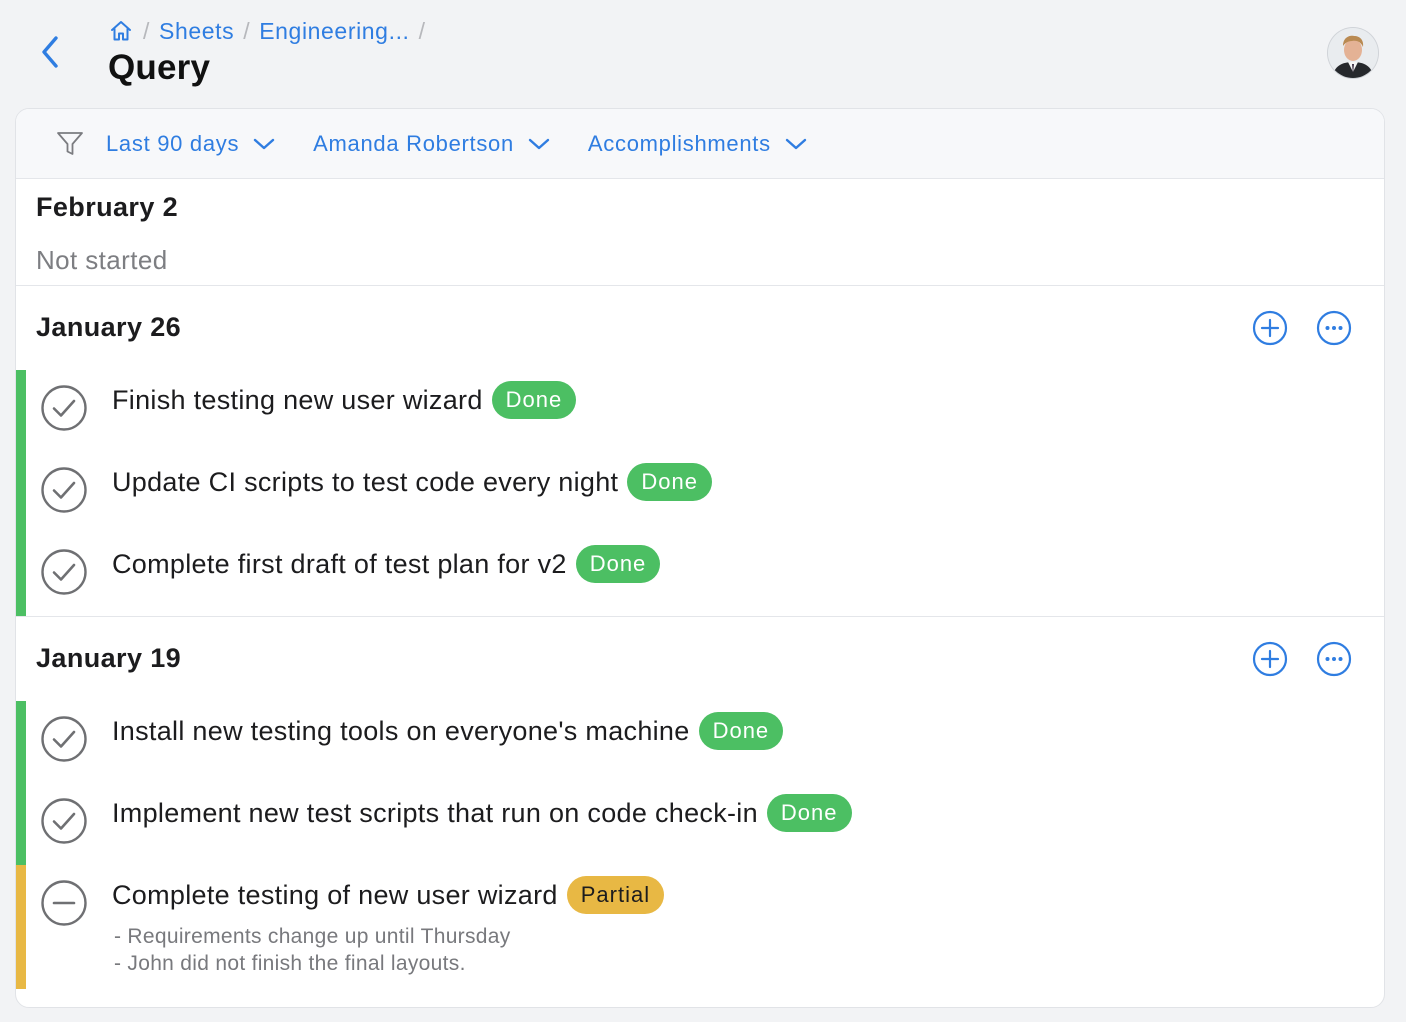  Describe the element at coordinates (413, 143) in the screenshot. I see `person-label: Amanda Robertson` at that location.